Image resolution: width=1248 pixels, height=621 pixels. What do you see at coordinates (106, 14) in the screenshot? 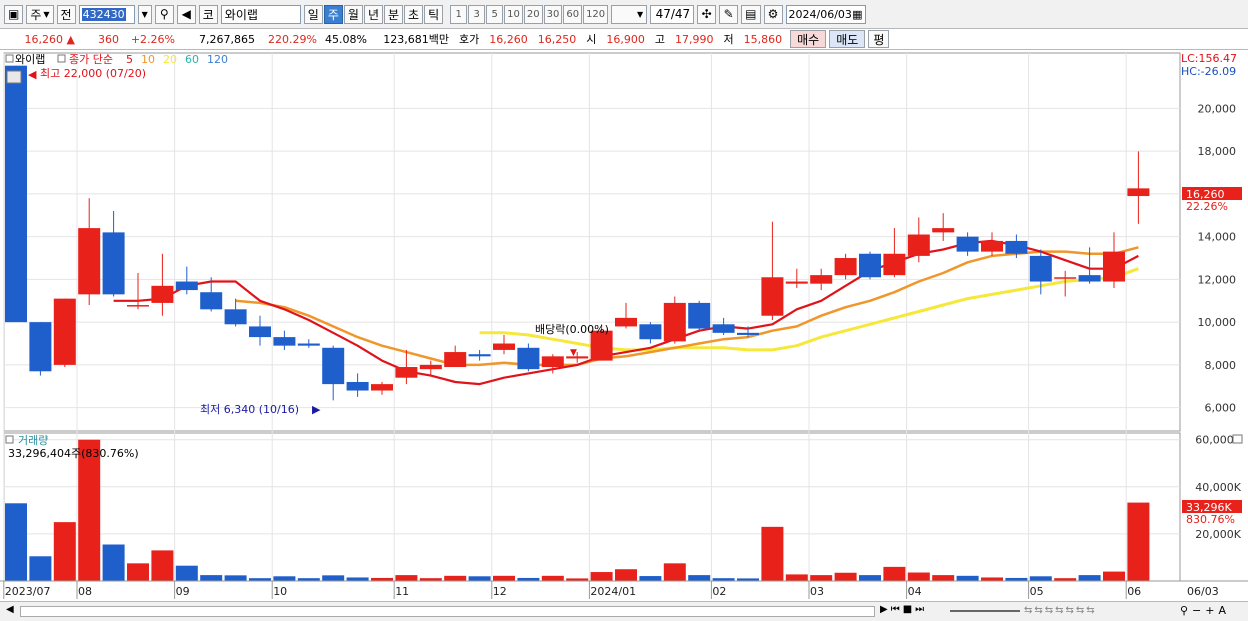
I see `stock-code-input: 432430` at bounding box center [106, 14].